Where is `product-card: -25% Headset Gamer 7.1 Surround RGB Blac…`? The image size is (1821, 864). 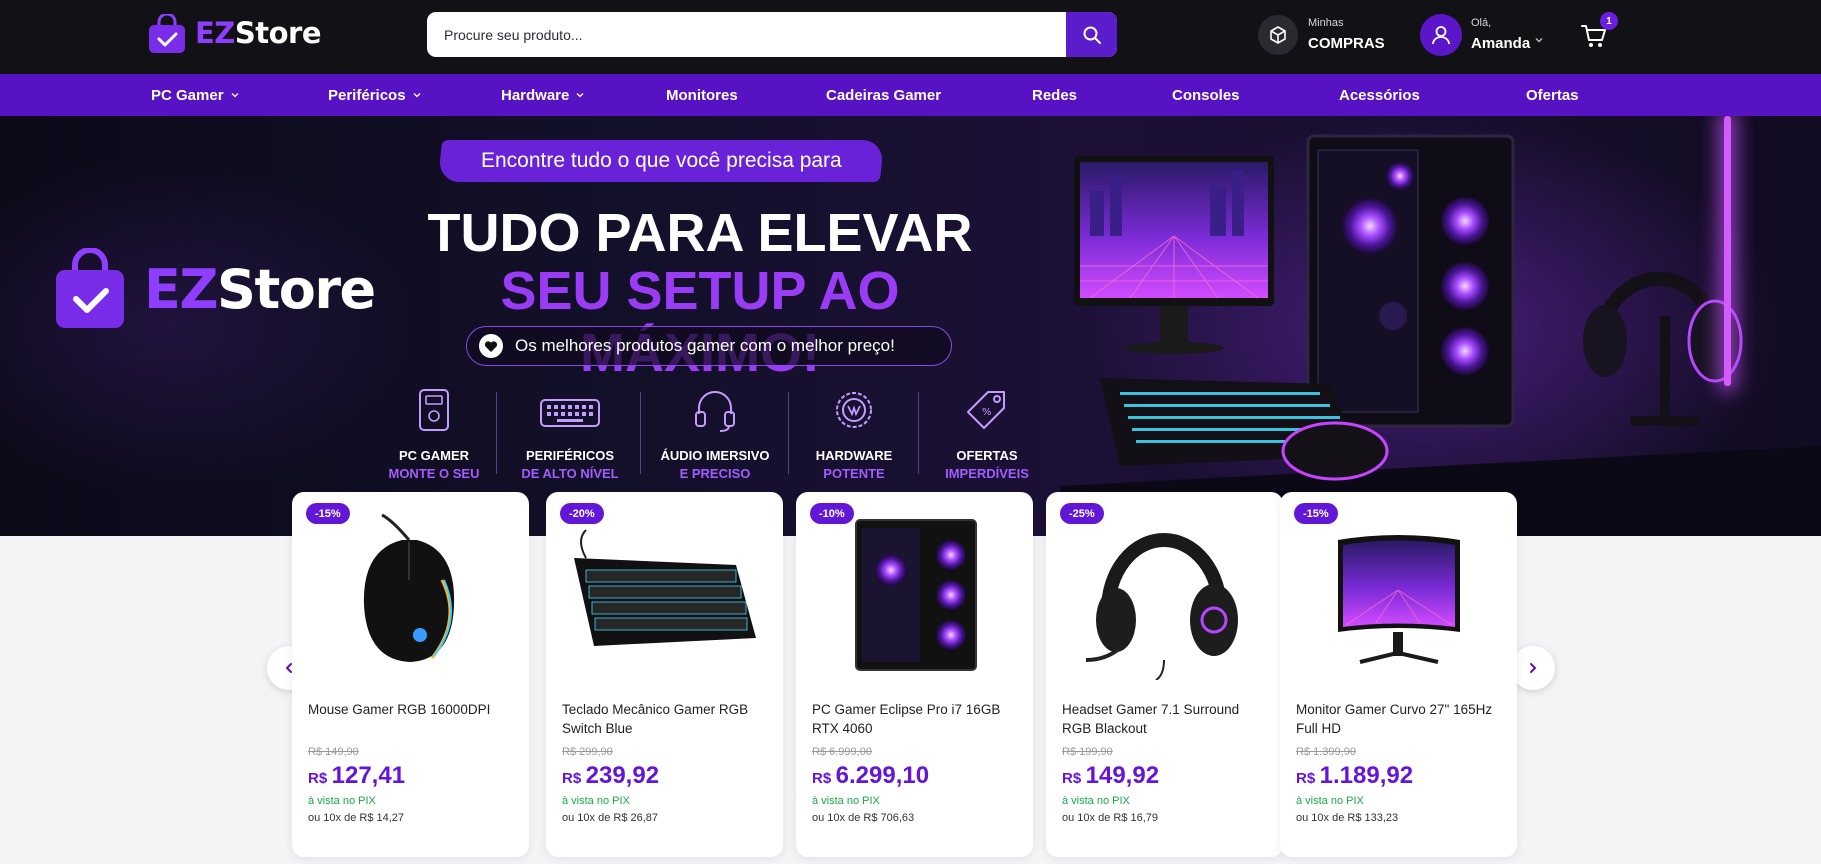
product-card: -25% Headset Gamer 7.1 Surround RGB Blac… is located at coordinates (1164, 674).